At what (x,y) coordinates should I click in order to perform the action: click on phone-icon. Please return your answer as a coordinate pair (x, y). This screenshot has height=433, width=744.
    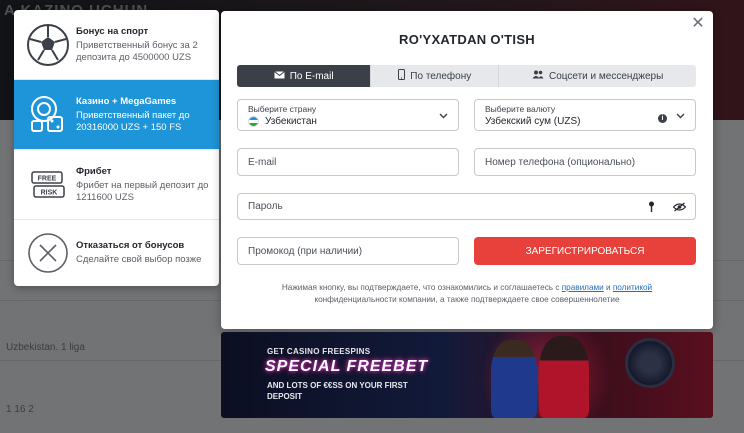
    Looking at the image, I should click on (402, 76).